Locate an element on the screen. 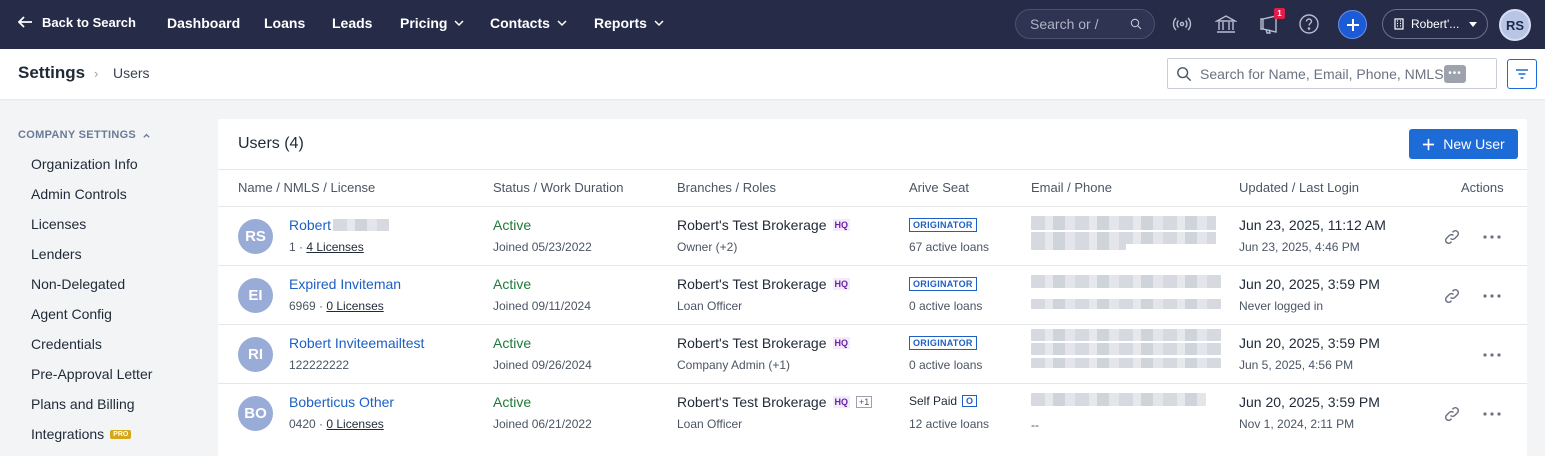  role-text: Owner (+2) is located at coordinates (707, 247).